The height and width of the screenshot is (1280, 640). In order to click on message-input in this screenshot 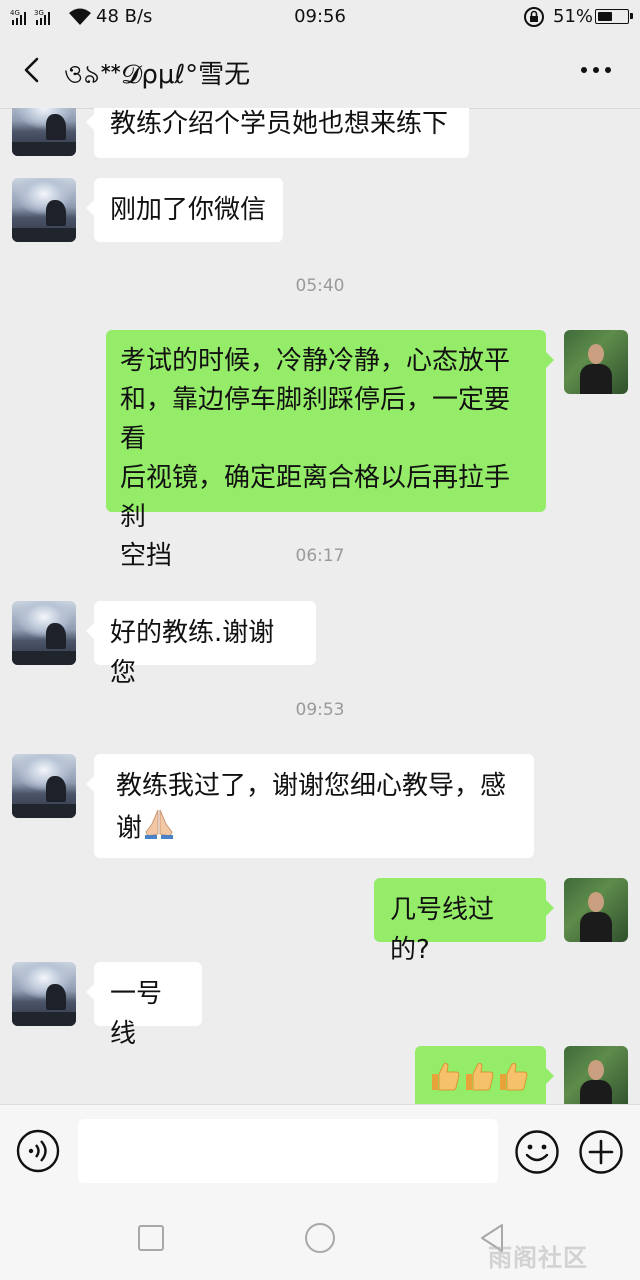, I will do `click(288, 1151)`.